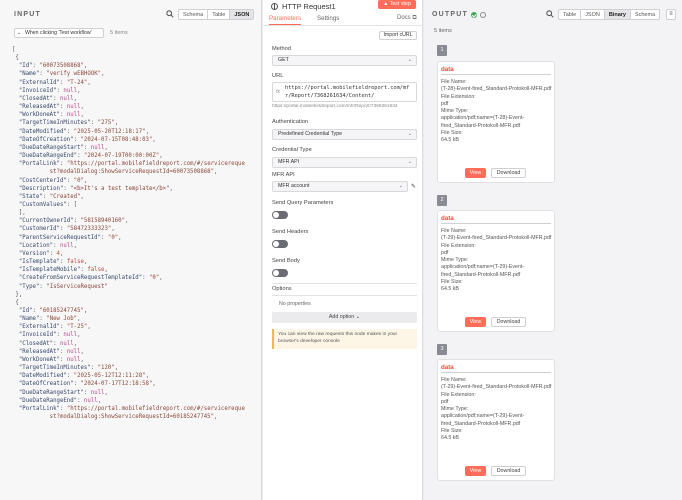 This screenshot has width=682, height=500. Describe the element at coordinates (19, 213) in the screenshot. I see `json-line: ],` at that location.